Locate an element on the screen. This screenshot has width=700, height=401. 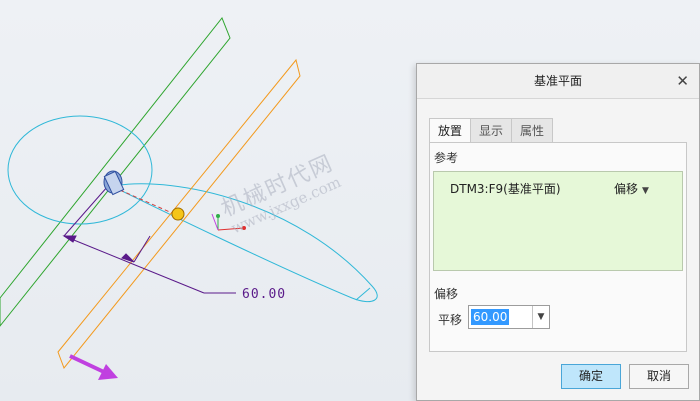
dialog-titlebar: 基准平面 ✕ is located at coordinates (558, 81).